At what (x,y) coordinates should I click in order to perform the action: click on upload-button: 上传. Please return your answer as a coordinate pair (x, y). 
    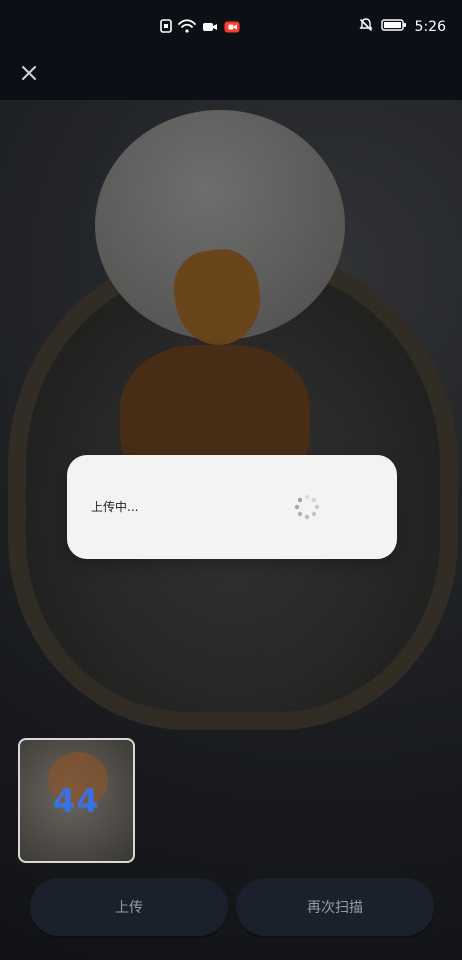
    Looking at the image, I should click on (129, 907).